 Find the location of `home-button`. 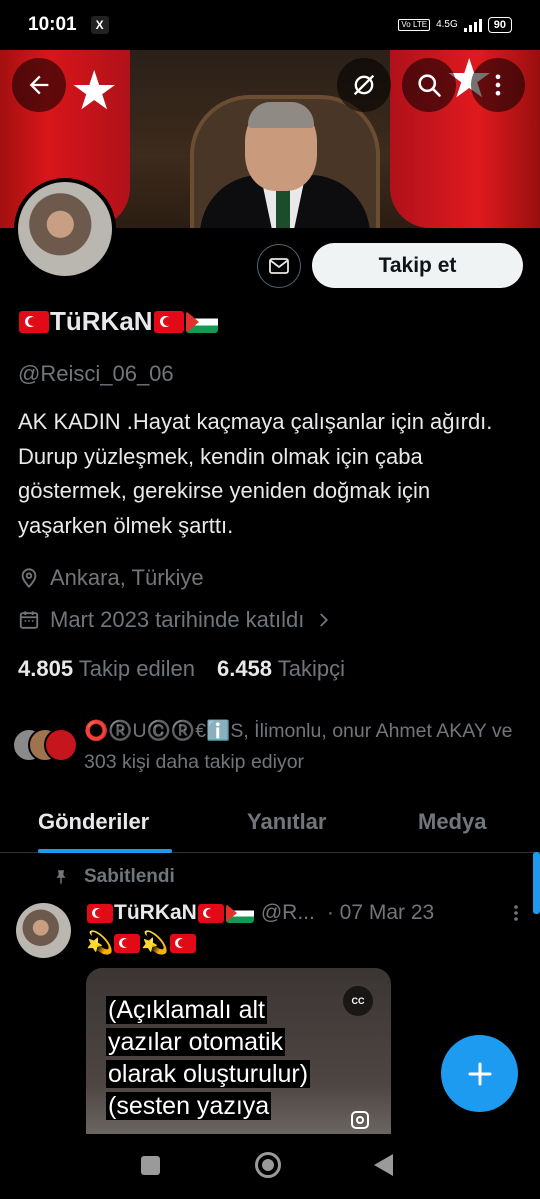

home-button is located at coordinates (268, 1165).